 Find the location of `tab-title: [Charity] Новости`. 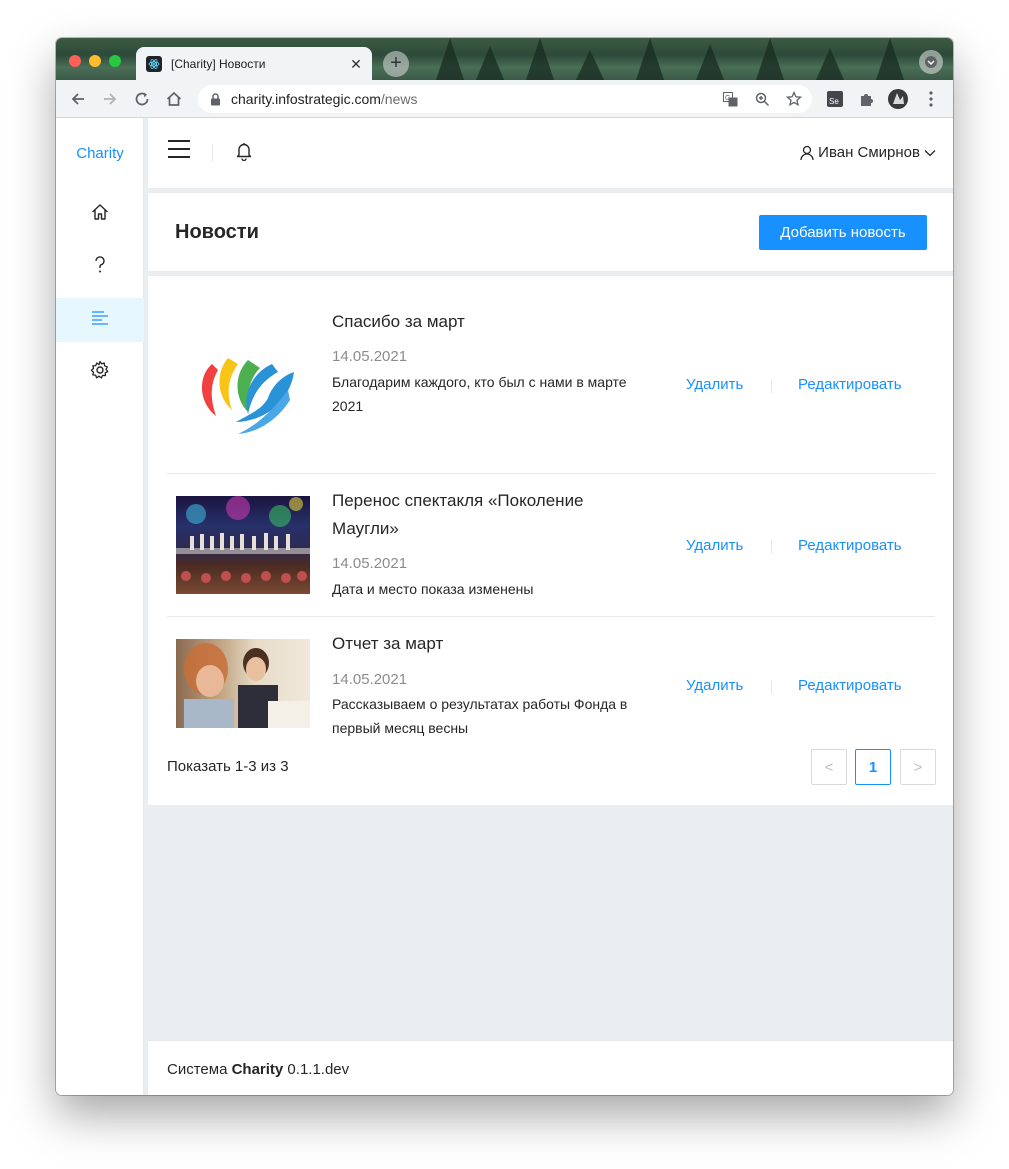

tab-title: [Charity] Новости is located at coordinates (218, 64).